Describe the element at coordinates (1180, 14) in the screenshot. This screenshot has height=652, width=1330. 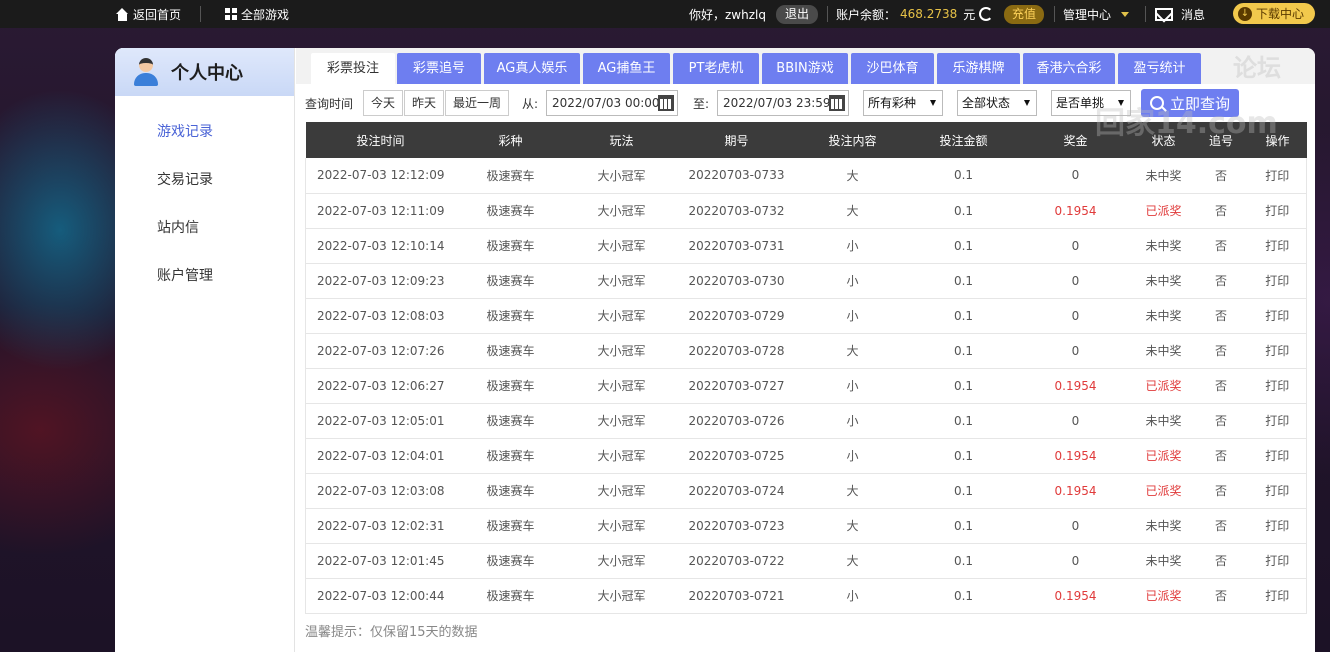
I see `messages-link: 消息` at that location.